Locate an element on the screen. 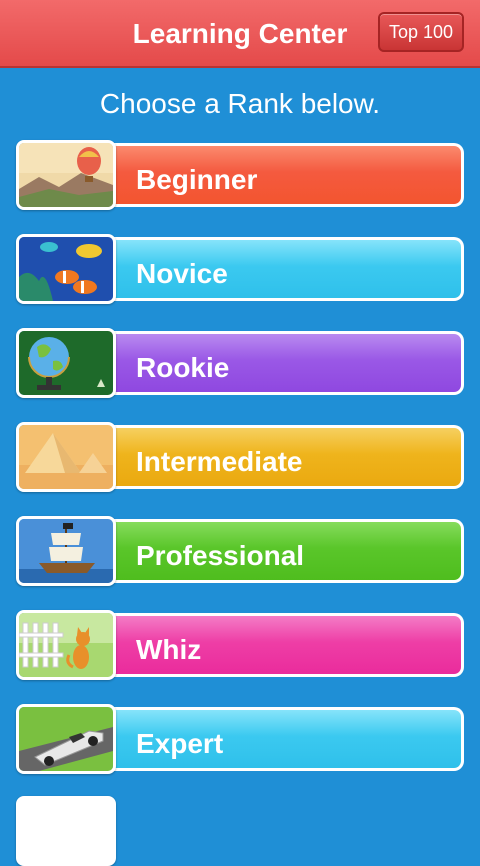 This screenshot has height=866, width=480. rank-item-intermediate: Intermediate is located at coordinates (240, 457).